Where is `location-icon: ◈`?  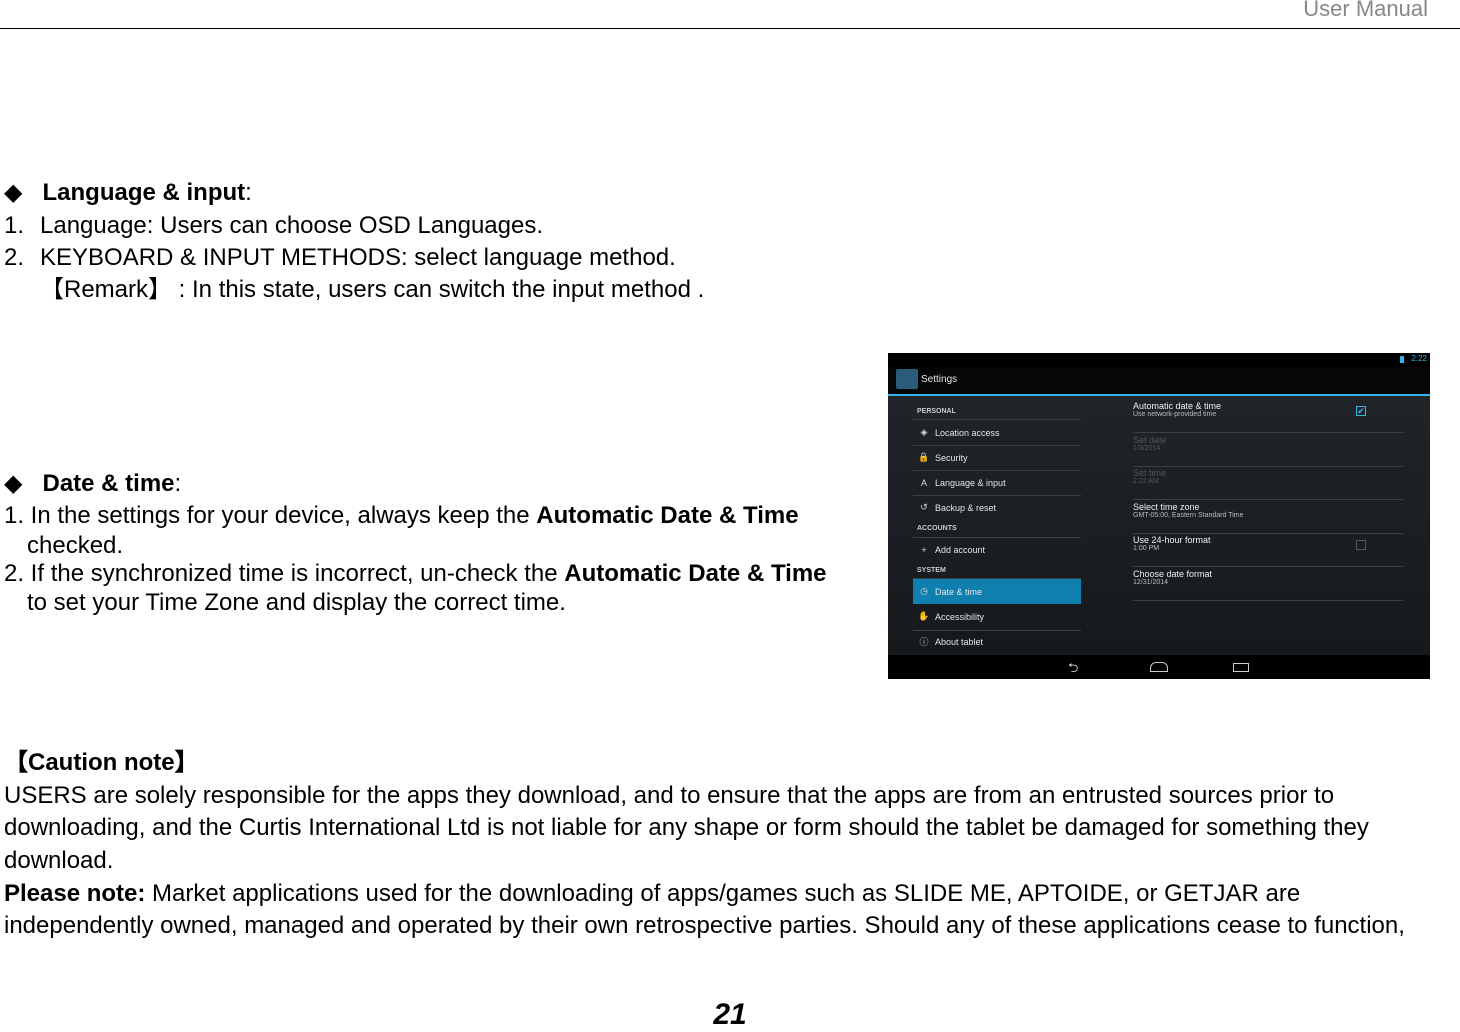 location-icon: ◈ is located at coordinates (924, 432).